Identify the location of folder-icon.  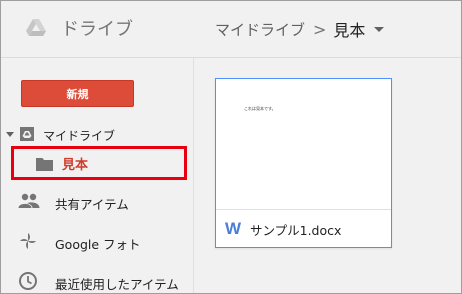
(44, 165).